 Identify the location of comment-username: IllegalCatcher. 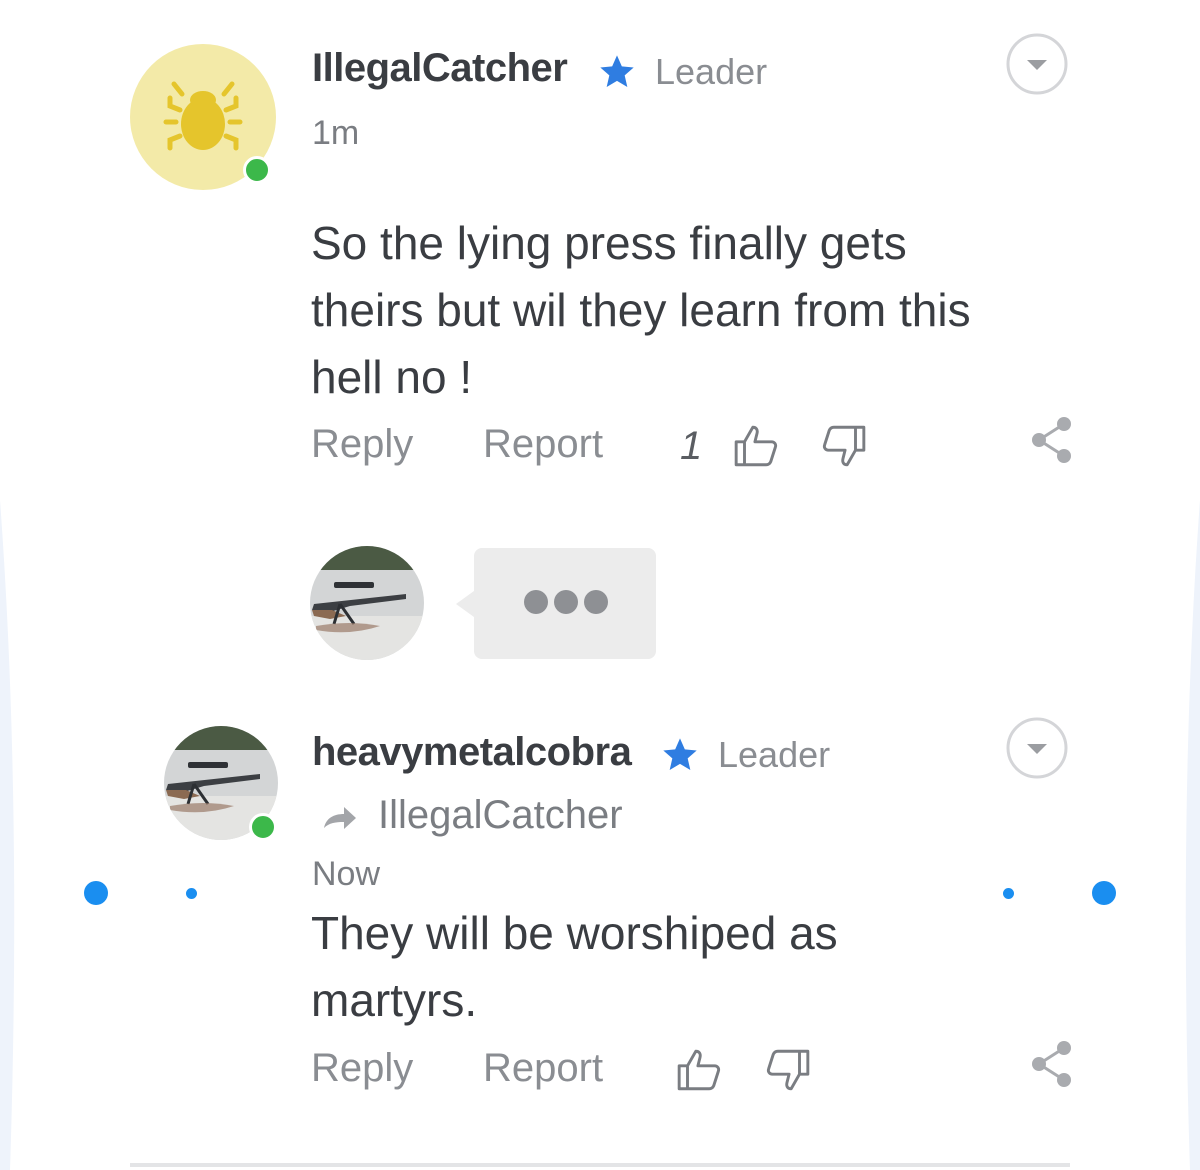
(440, 68).